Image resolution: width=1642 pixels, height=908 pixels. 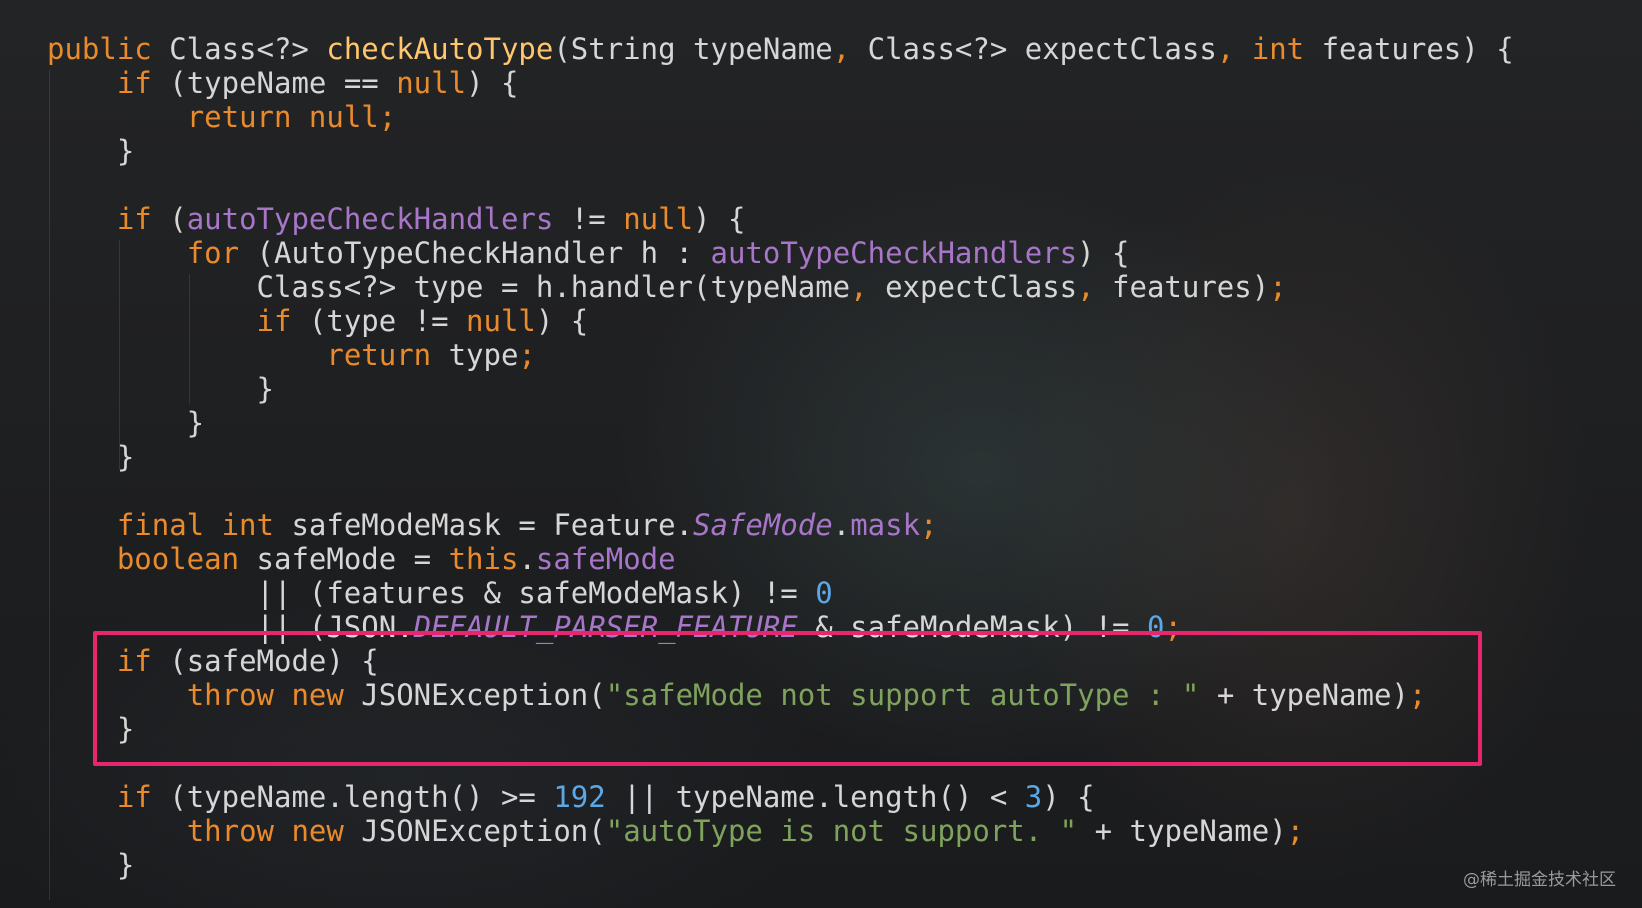 What do you see at coordinates (1033, 797) in the screenshot?
I see `code-token: 3` at bounding box center [1033, 797].